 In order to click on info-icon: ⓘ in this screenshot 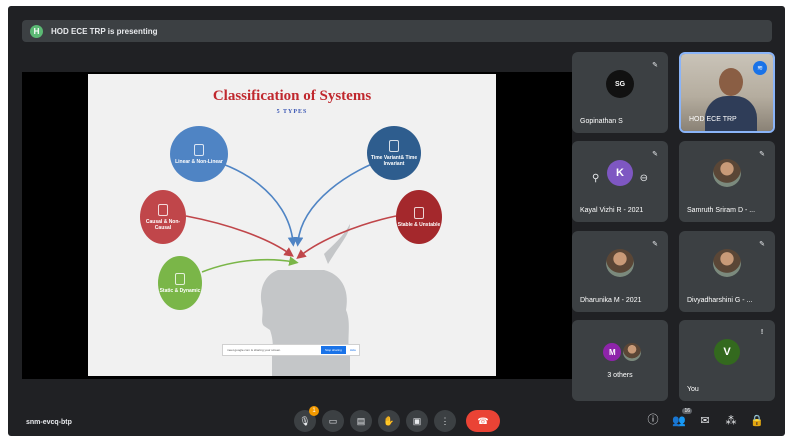, I will do `click(653, 419)`.